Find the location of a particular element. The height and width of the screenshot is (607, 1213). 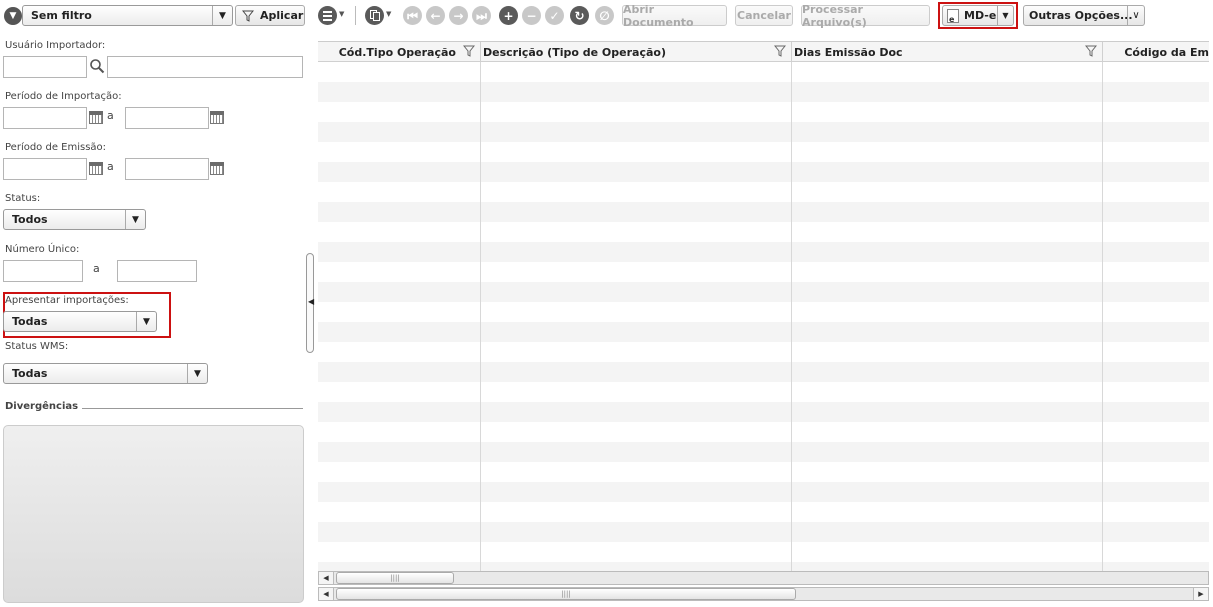

grid-inner-scrollbar: ◀ |||| is located at coordinates (763, 578).